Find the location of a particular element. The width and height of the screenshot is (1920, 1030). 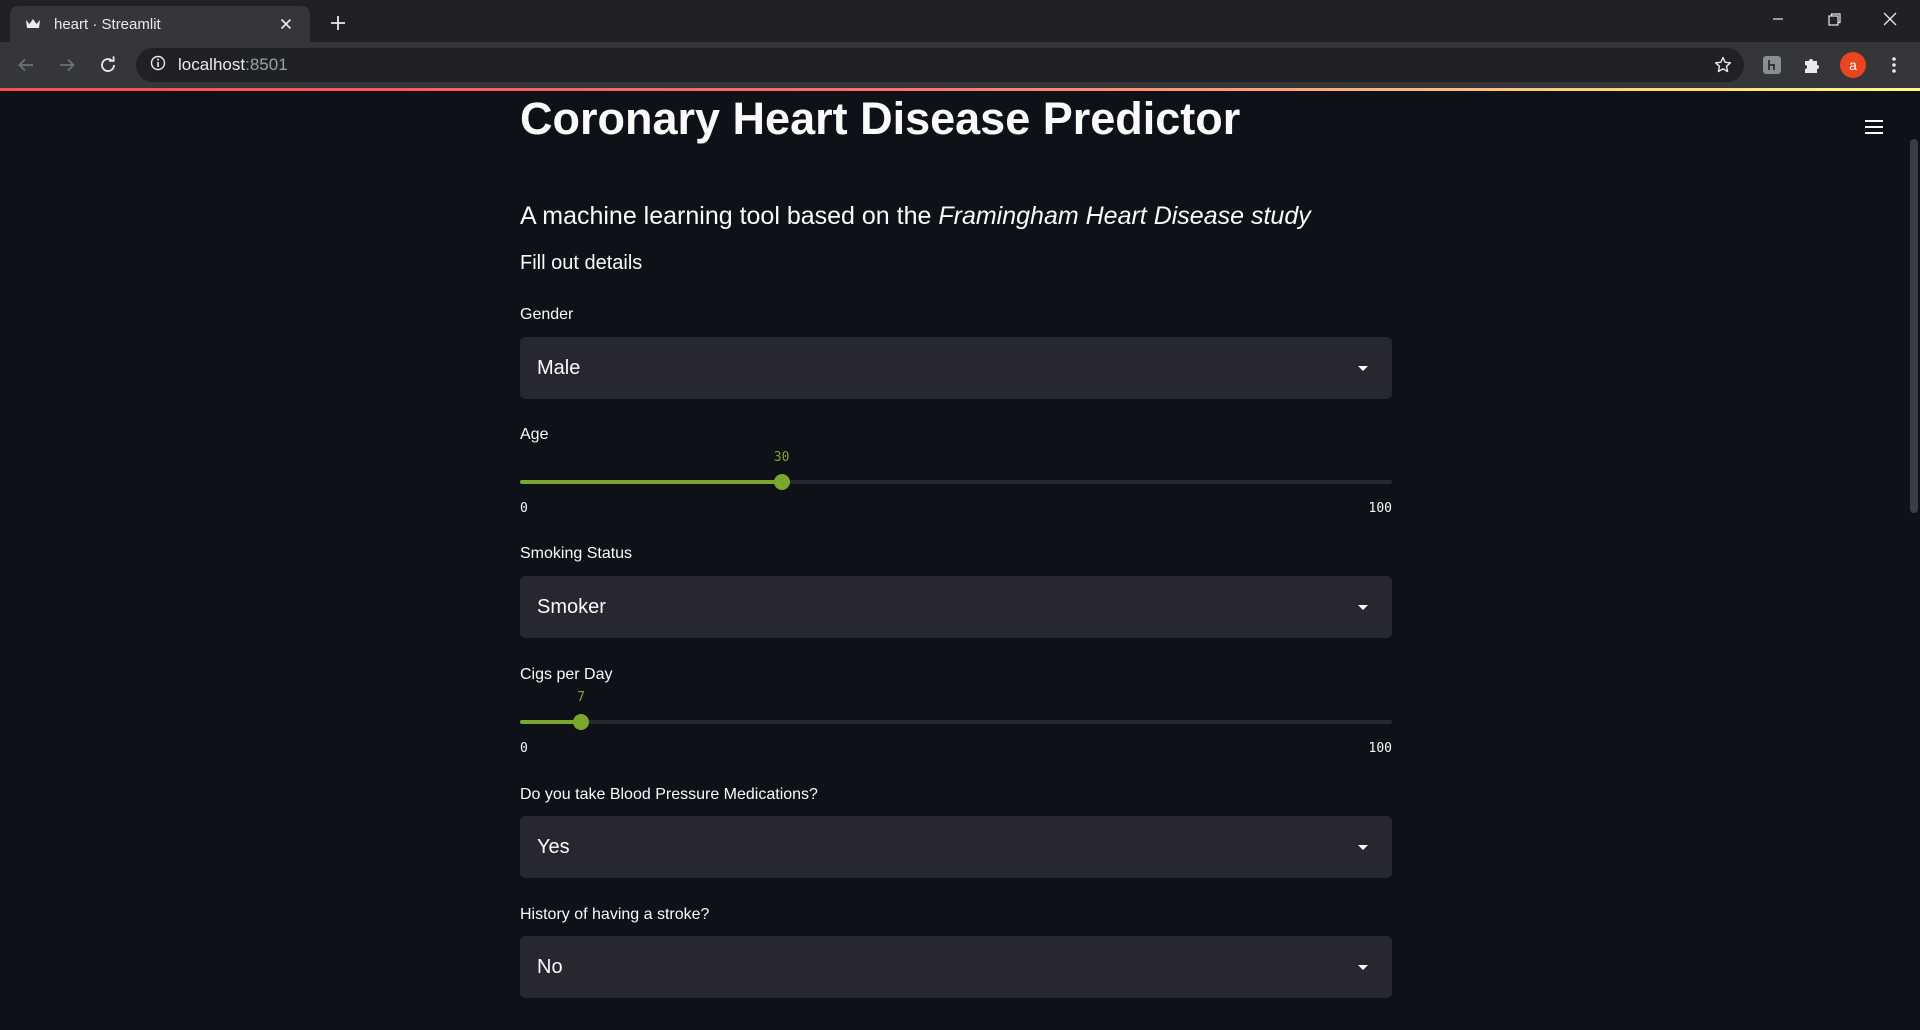

browser-tab: heart · Streamlit is located at coordinates (160, 24).